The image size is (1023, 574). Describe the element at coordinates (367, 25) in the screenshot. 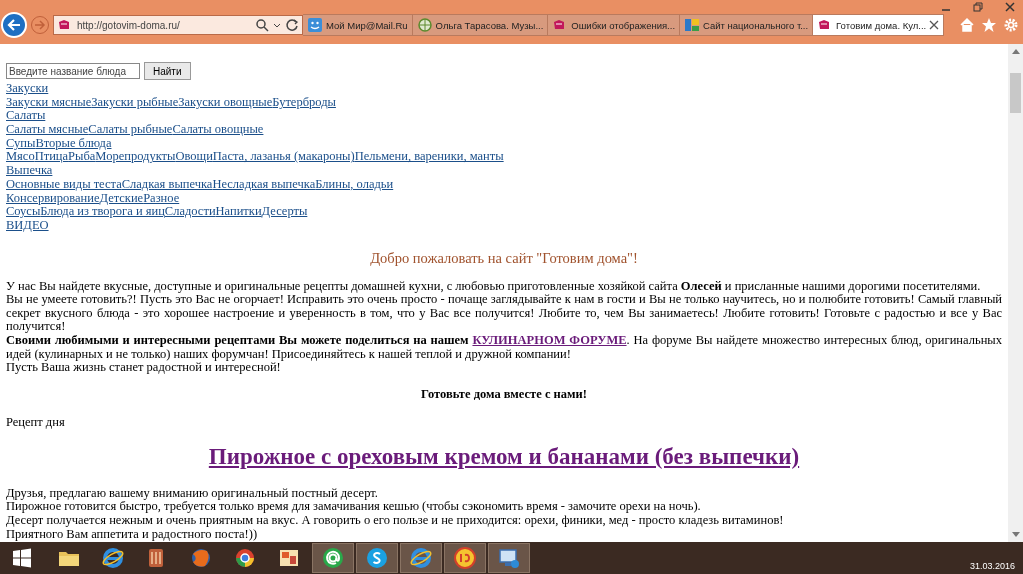

I see `tab-title: Мой Мир@Mail.Ru` at that location.